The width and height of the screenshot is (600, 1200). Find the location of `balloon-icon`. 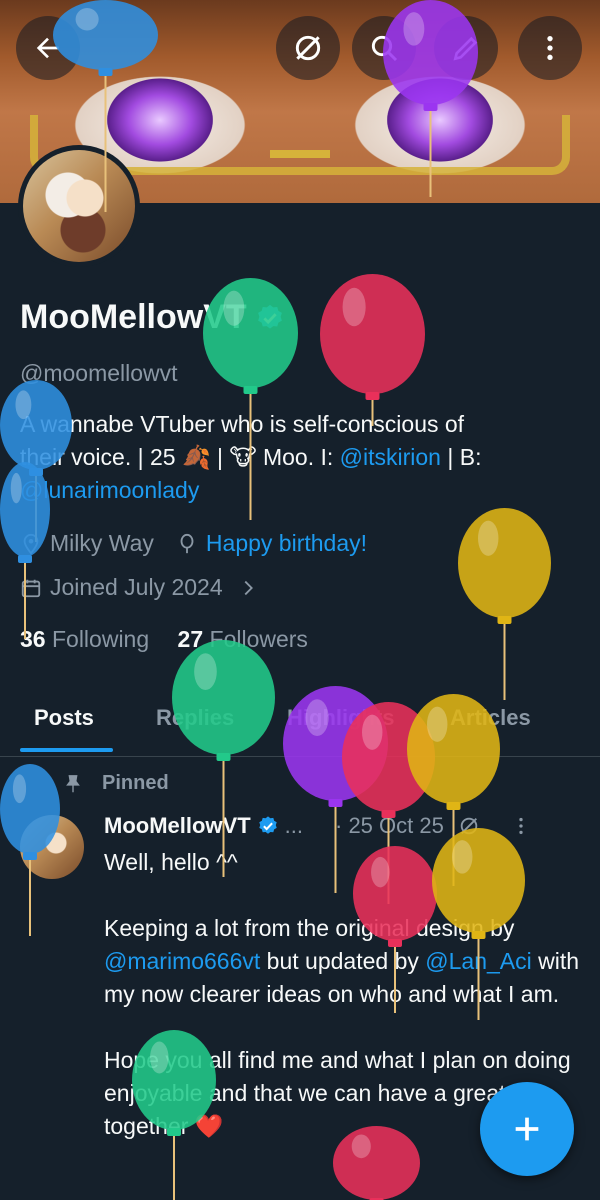

balloon-icon is located at coordinates (187, 543).